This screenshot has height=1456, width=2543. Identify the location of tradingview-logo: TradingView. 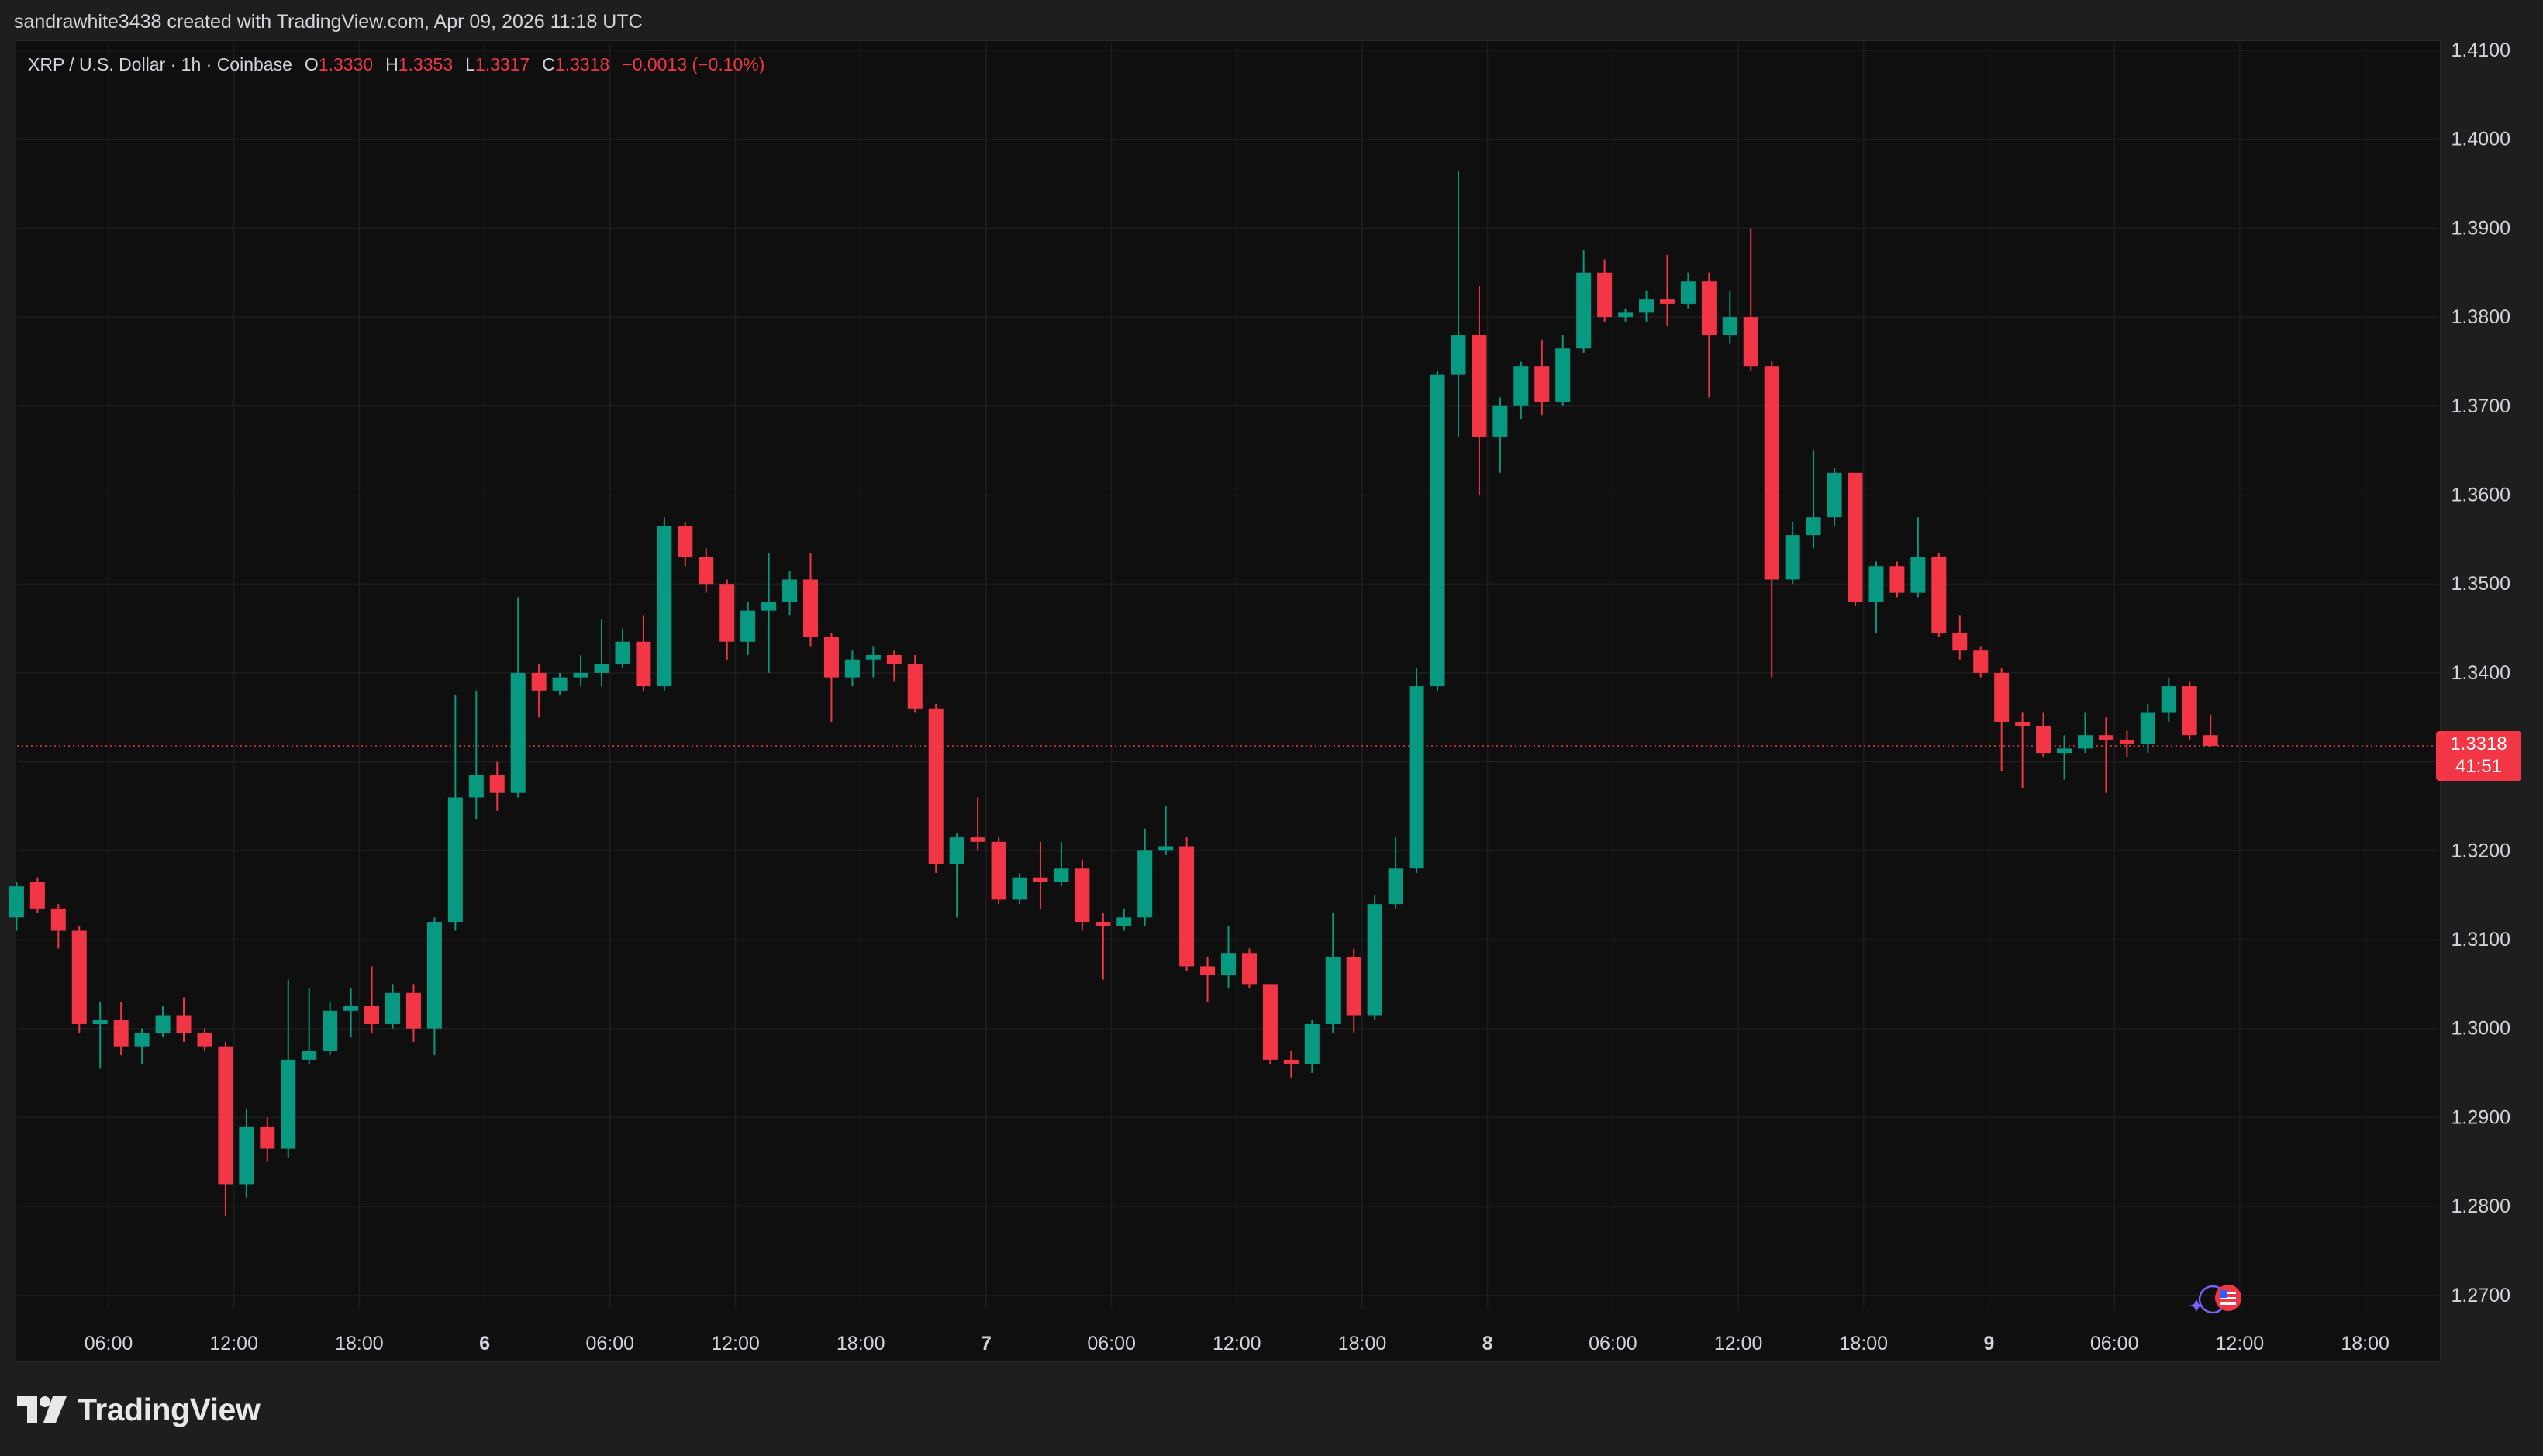
(139, 1410).